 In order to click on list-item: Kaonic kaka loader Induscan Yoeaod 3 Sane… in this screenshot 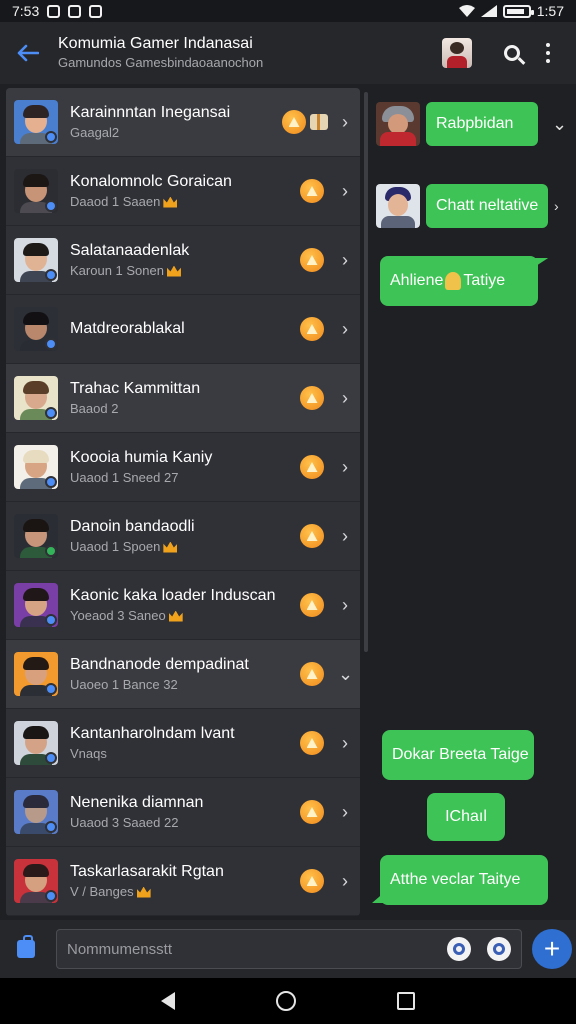, I will do `click(183, 605)`.